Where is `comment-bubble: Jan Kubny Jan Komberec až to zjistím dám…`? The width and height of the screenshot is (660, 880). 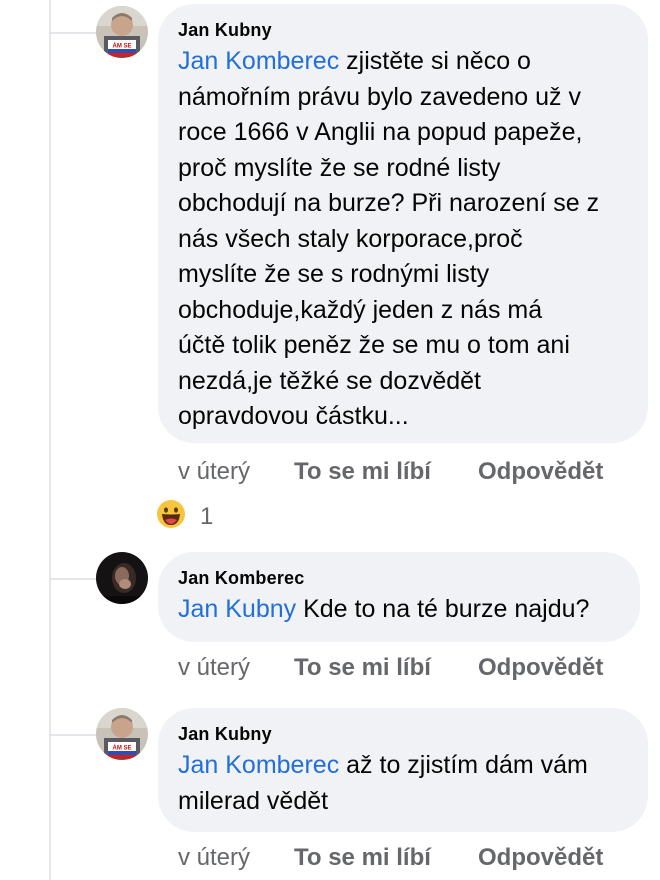 comment-bubble: Jan Kubny Jan Komberec až to zjistím dám… is located at coordinates (403, 770).